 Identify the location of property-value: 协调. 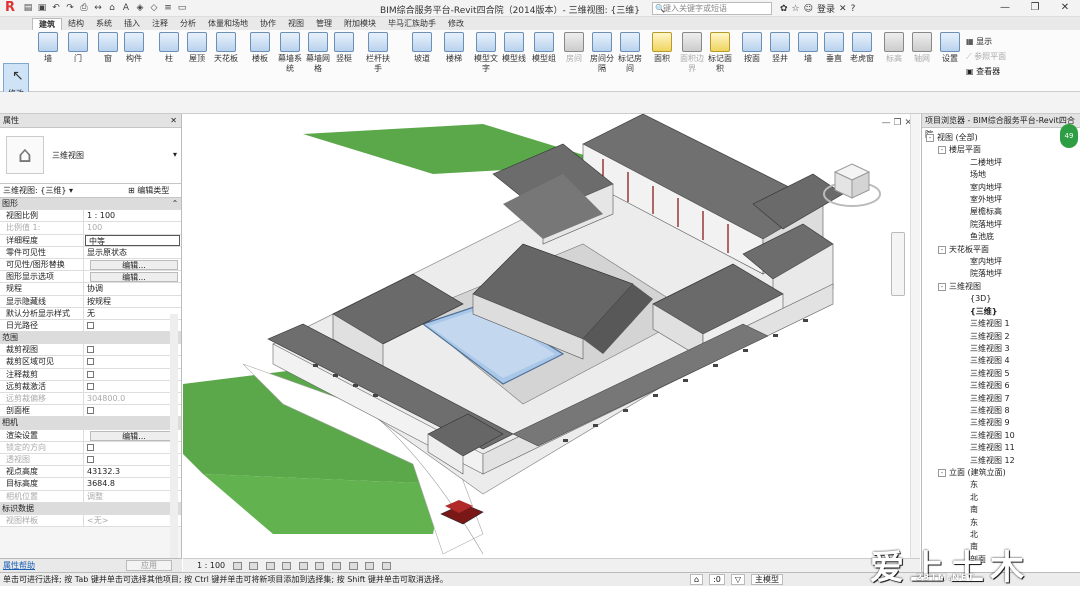
(132, 288).